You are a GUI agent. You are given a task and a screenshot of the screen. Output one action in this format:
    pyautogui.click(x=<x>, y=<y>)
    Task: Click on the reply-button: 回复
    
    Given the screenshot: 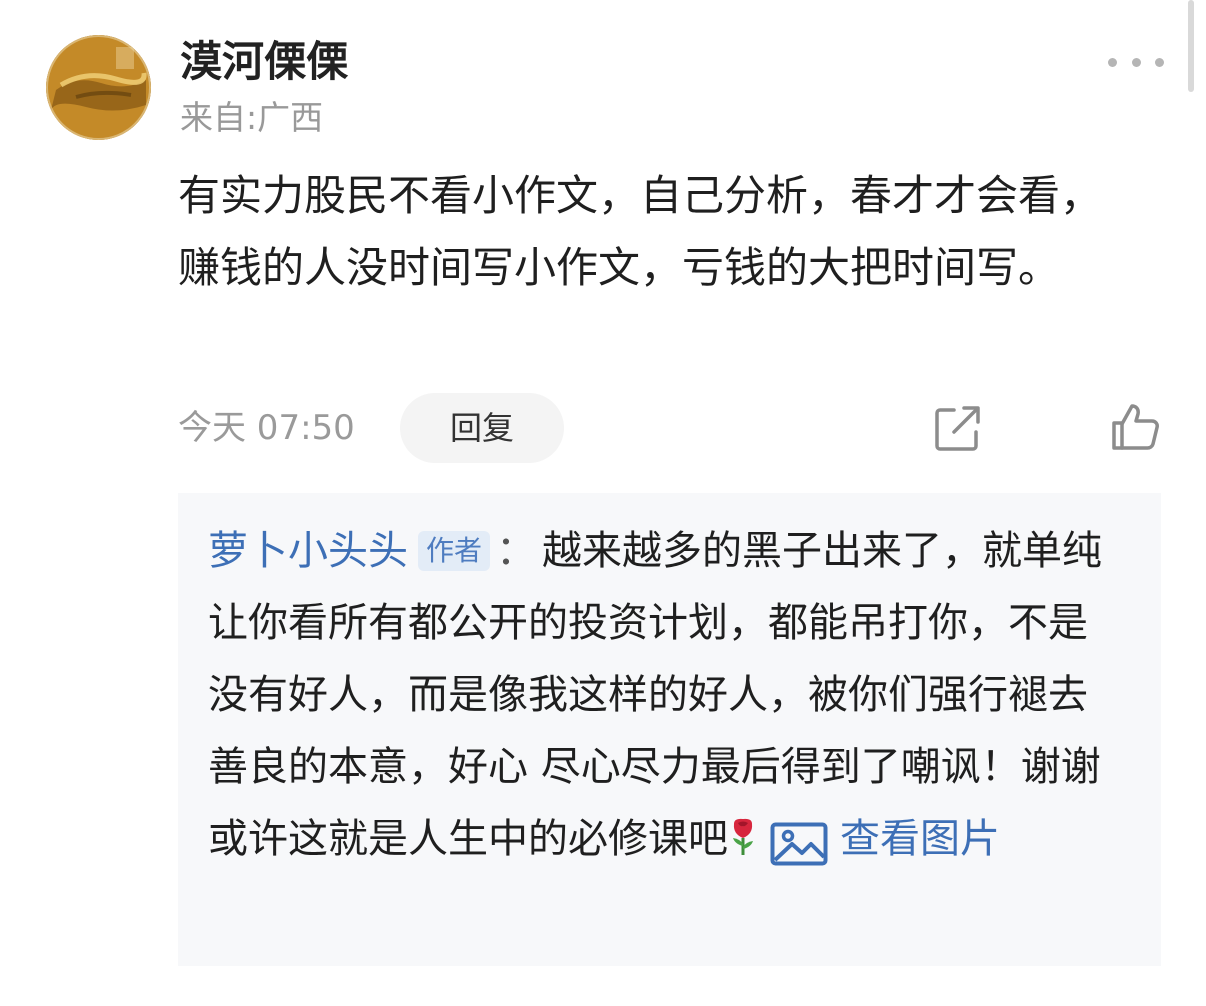 What is the action you would take?
    pyautogui.click(x=482, y=428)
    